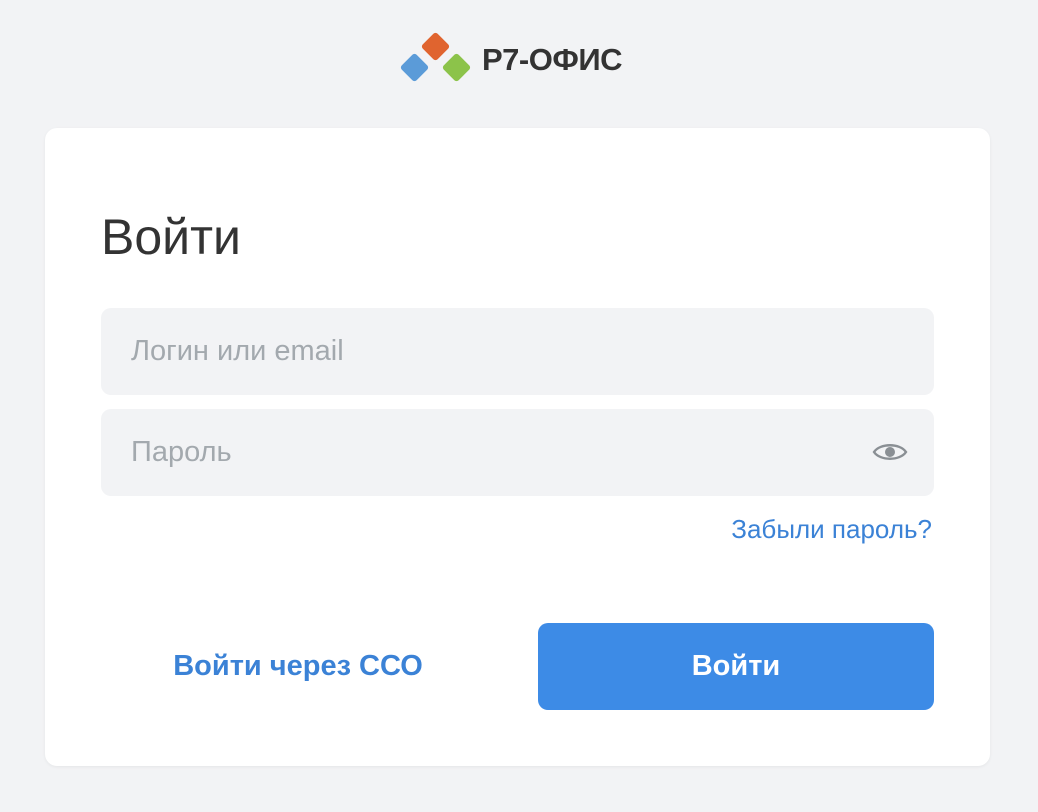 Image resolution: width=1038 pixels, height=812 pixels. What do you see at coordinates (736, 666) in the screenshot?
I see `login-button: Войти` at bounding box center [736, 666].